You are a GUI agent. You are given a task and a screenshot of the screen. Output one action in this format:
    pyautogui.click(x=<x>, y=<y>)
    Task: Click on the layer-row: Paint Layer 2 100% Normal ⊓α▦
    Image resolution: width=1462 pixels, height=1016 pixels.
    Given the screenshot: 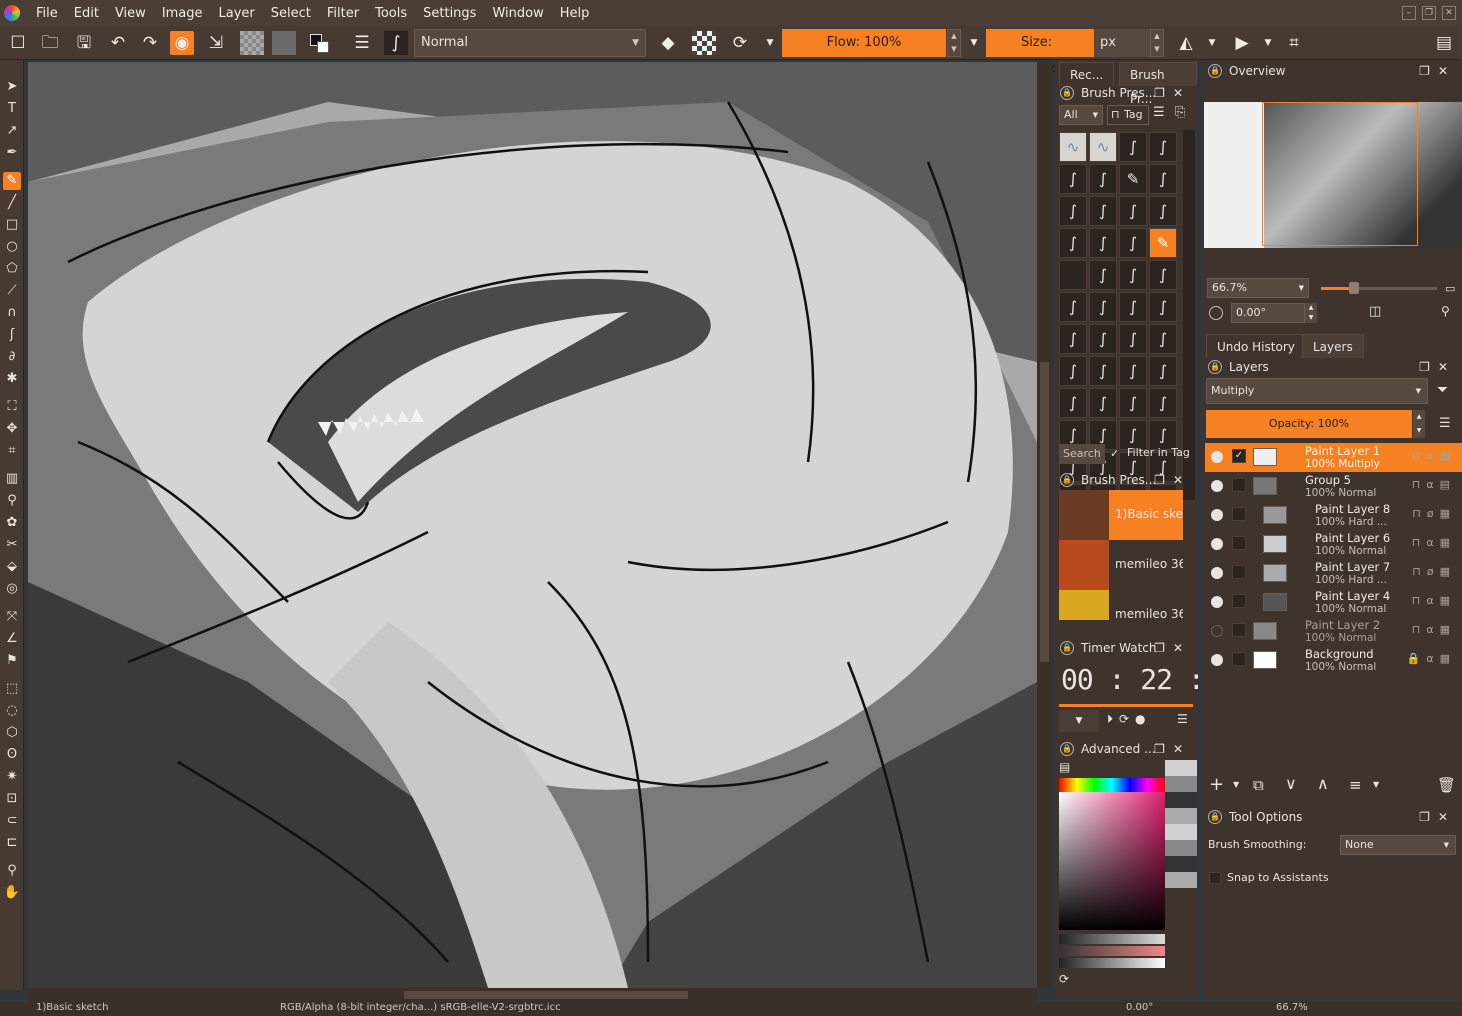 What is the action you would take?
    pyautogui.click(x=1333, y=631)
    